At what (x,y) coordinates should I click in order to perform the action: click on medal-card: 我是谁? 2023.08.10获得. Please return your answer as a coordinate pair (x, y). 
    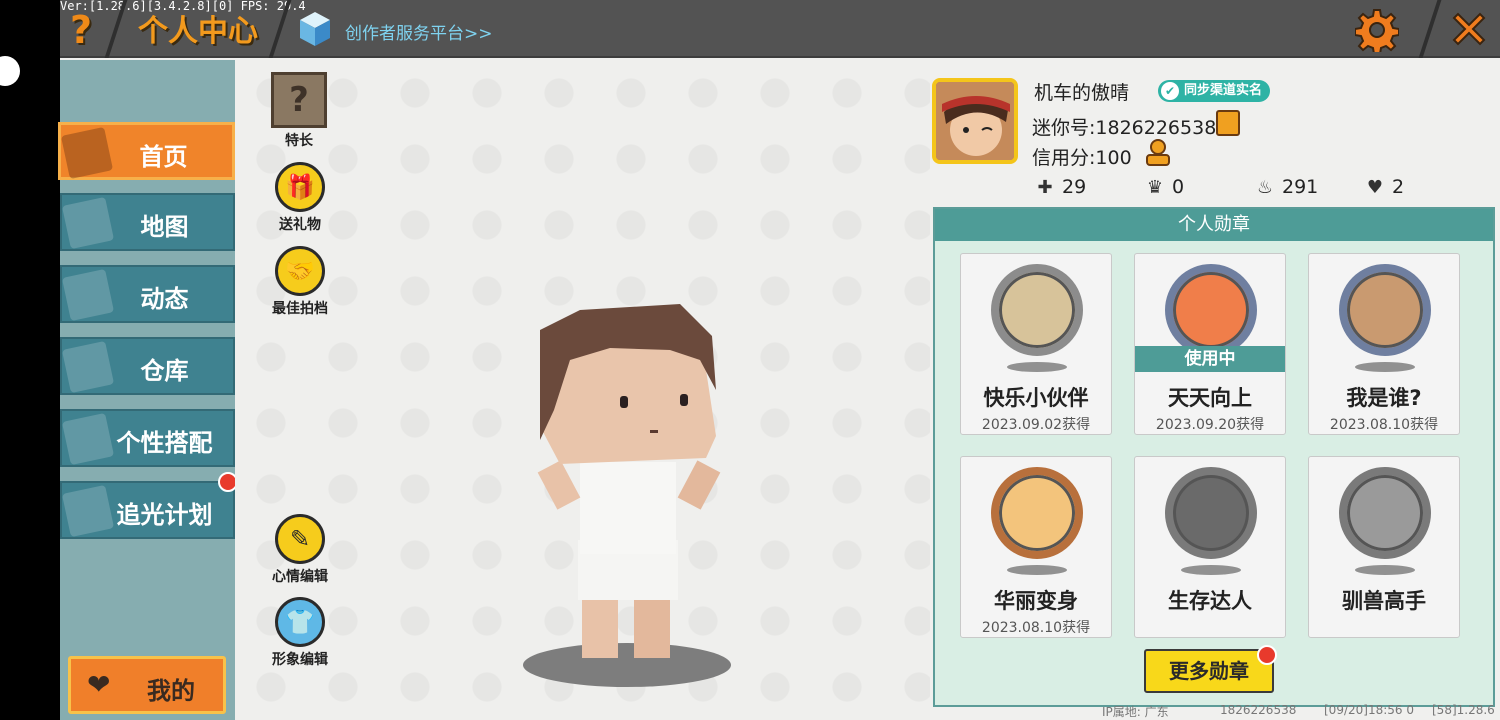
    Looking at the image, I should click on (1384, 344).